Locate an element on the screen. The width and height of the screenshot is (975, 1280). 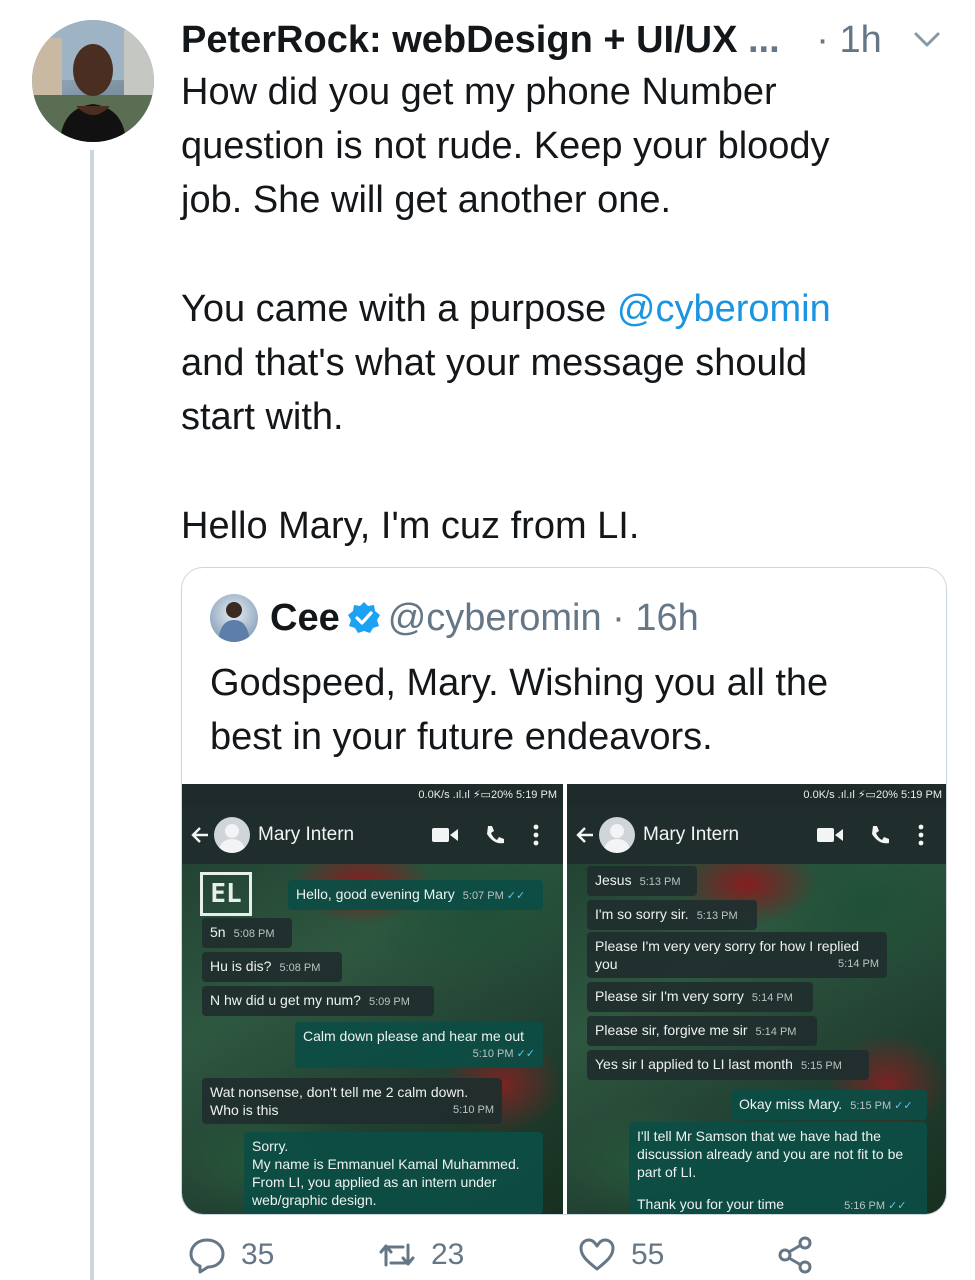
tweet-text-span: You came with a purpose is located at coordinates (399, 309).